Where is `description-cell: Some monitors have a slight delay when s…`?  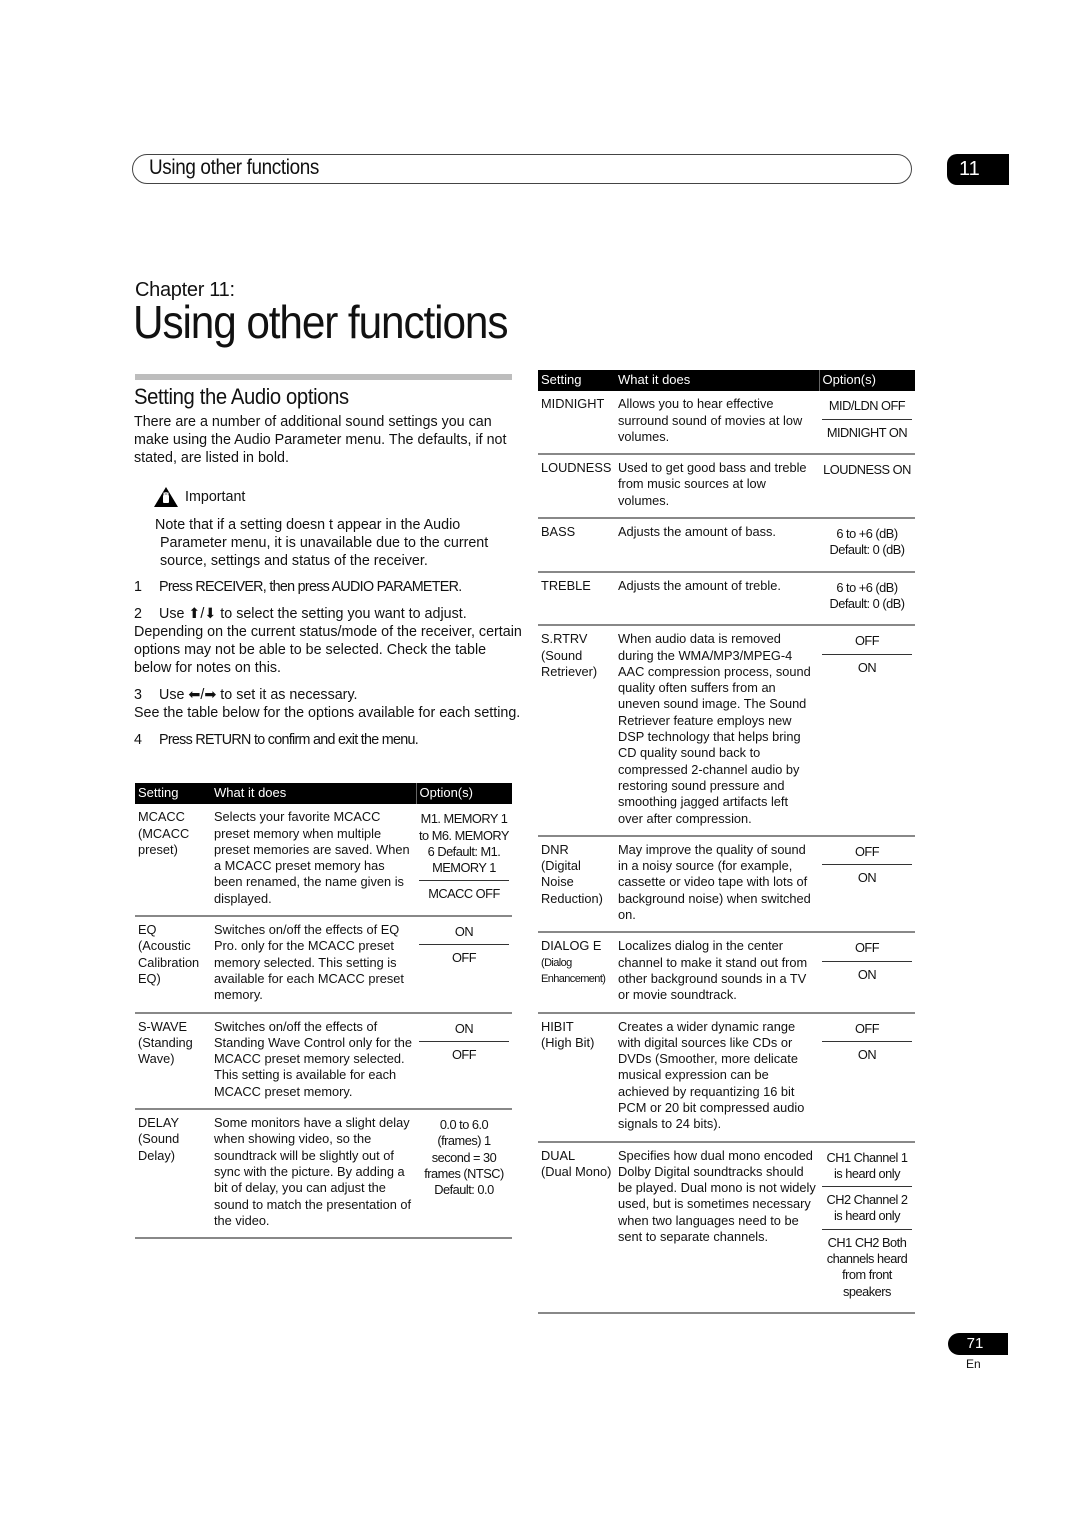 description-cell: Some monitors have a slight delay when s… is located at coordinates (313, 1174).